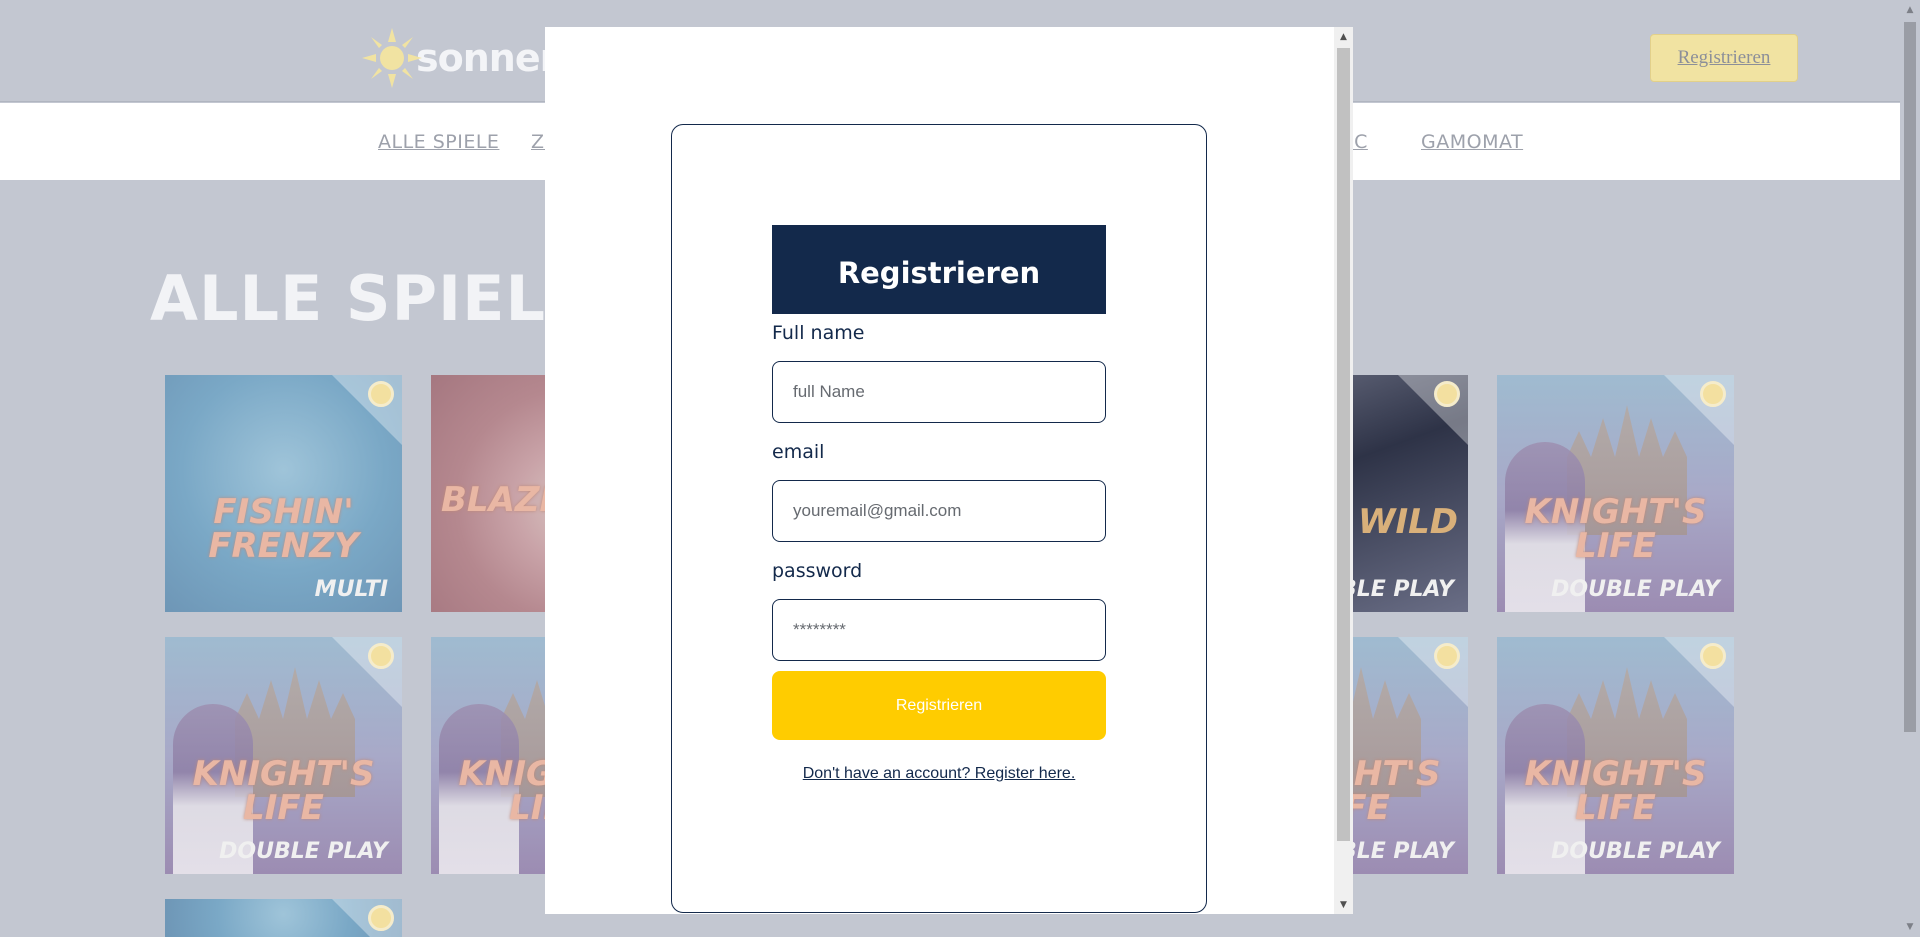 This screenshot has width=1920, height=937. I want to click on modal-scroll-thumb, so click(1343, 444).